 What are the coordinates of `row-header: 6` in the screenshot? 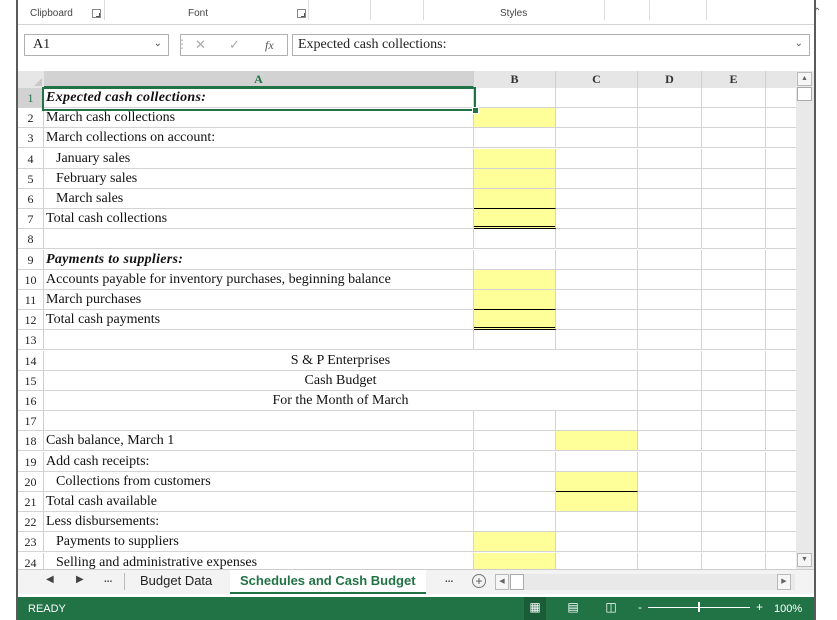 It's located at (31, 199).